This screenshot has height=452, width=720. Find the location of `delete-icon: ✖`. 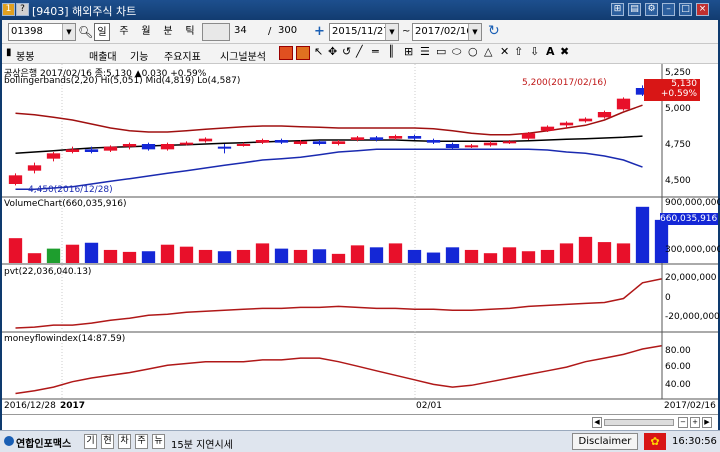

delete-icon: ✖ is located at coordinates (564, 51).